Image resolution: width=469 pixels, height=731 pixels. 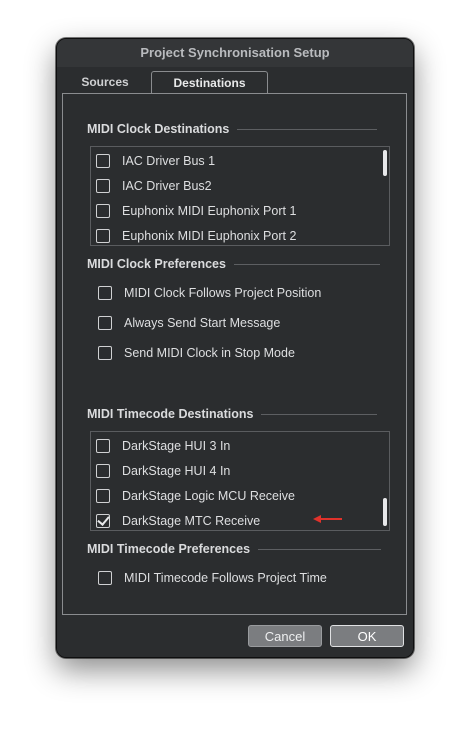 I want to click on list-item-label: Euphonix MIDI Euphonix Port 2, so click(x=209, y=235).